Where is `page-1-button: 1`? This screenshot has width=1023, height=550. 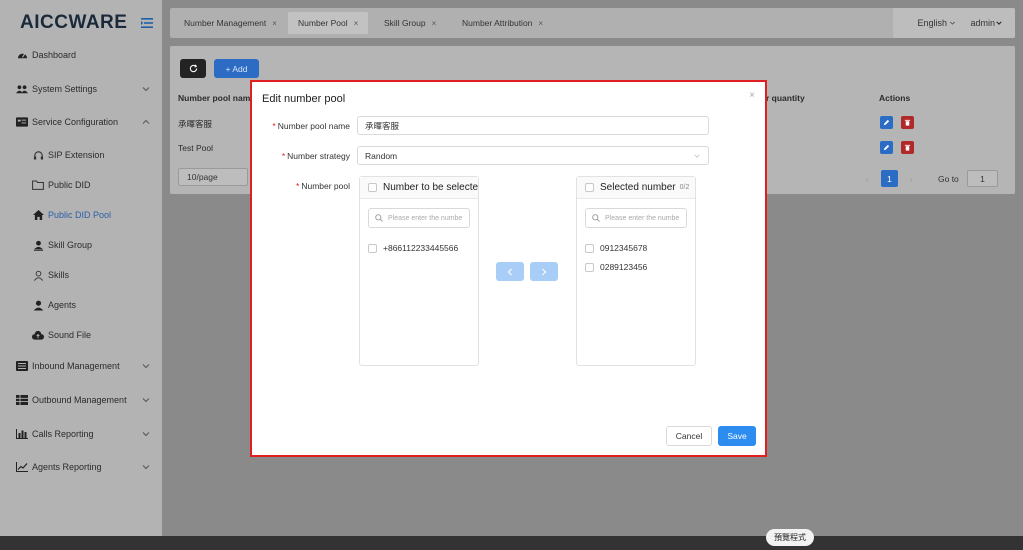 page-1-button: 1 is located at coordinates (889, 178).